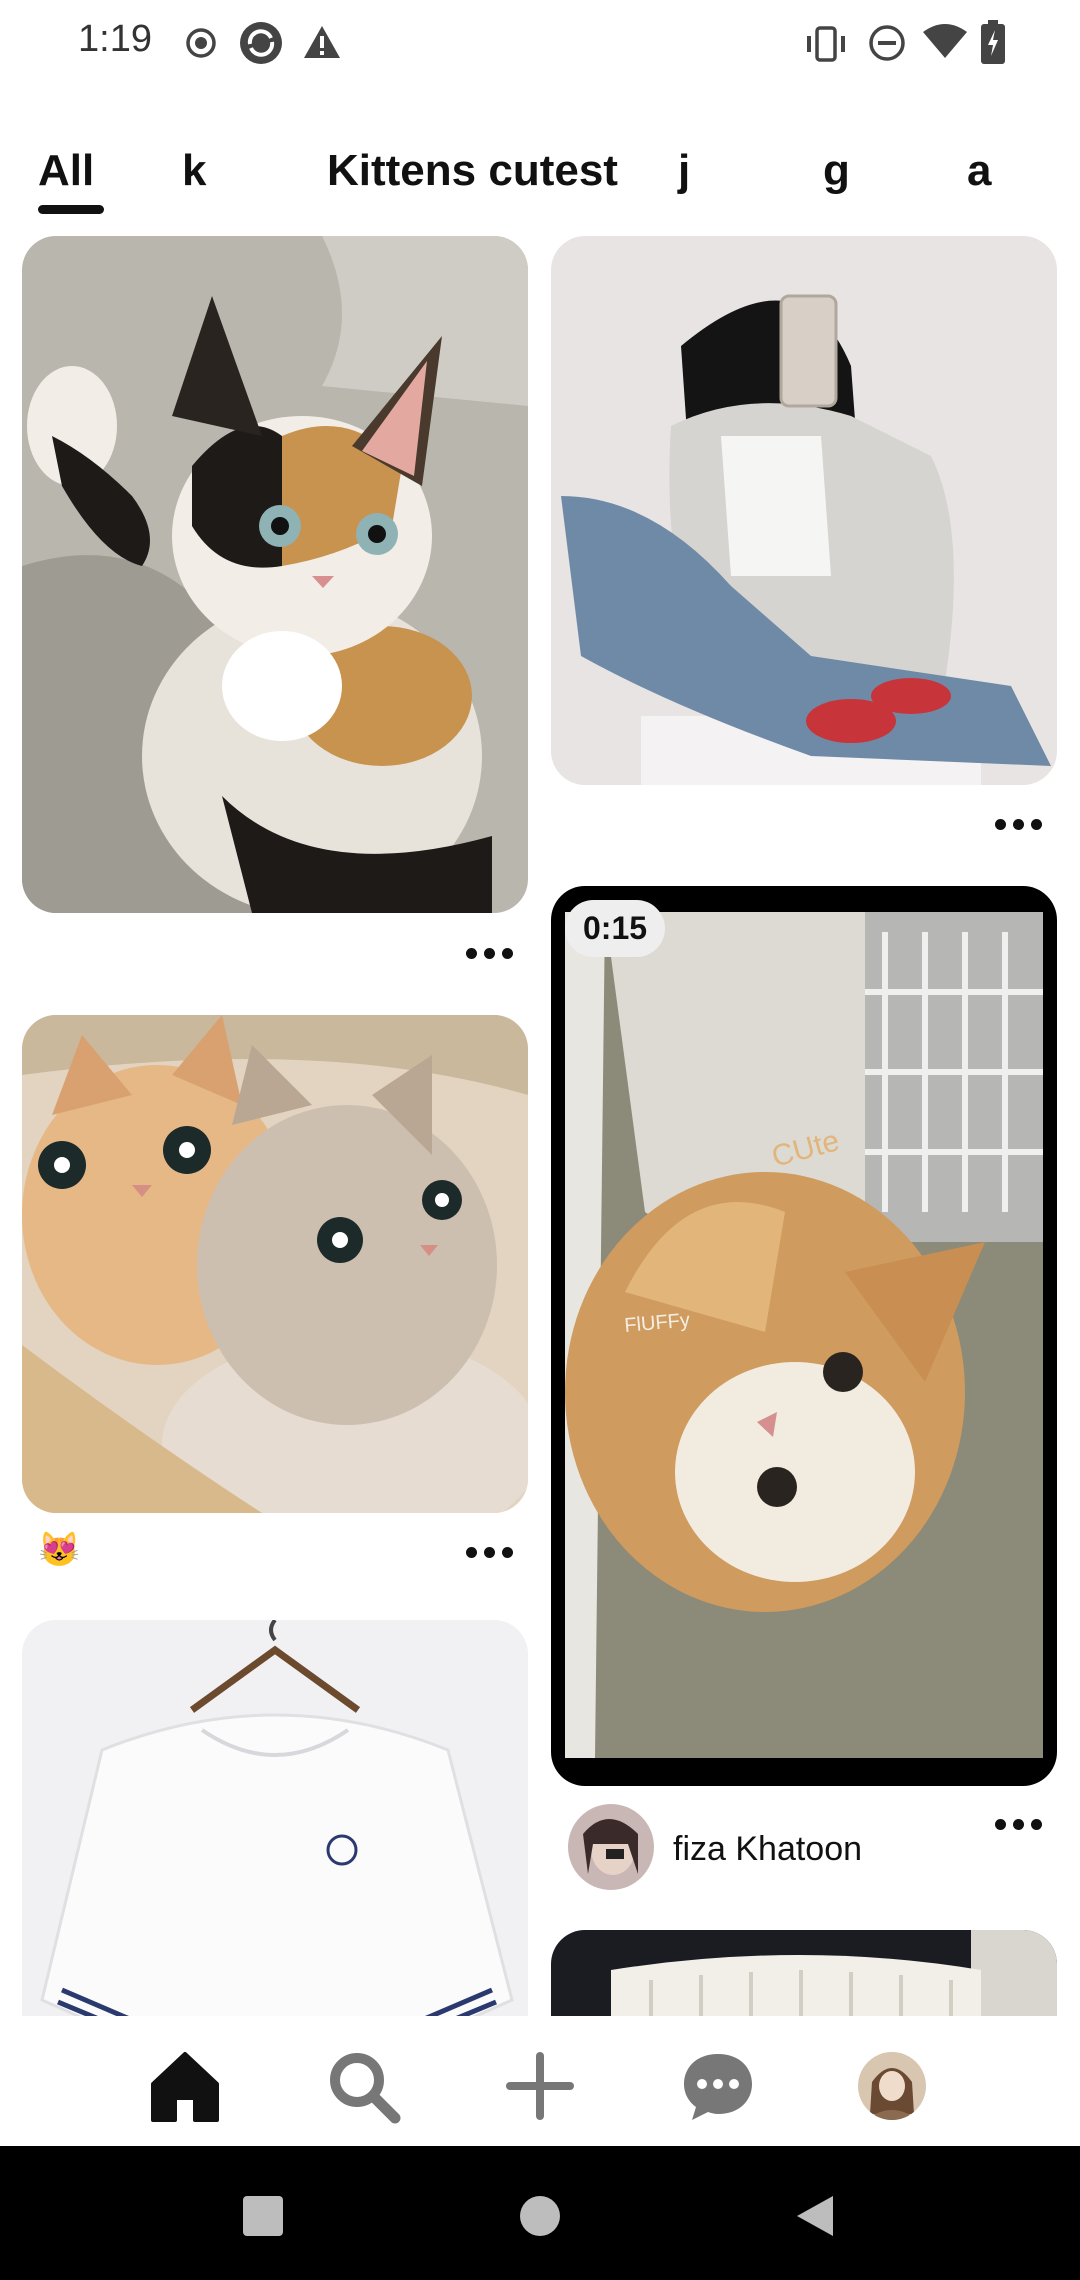  What do you see at coordinates (1019, 824) in the screenshot?
I see `pin-hoodie-girl-more-button` at bounding box center [1019, 824].